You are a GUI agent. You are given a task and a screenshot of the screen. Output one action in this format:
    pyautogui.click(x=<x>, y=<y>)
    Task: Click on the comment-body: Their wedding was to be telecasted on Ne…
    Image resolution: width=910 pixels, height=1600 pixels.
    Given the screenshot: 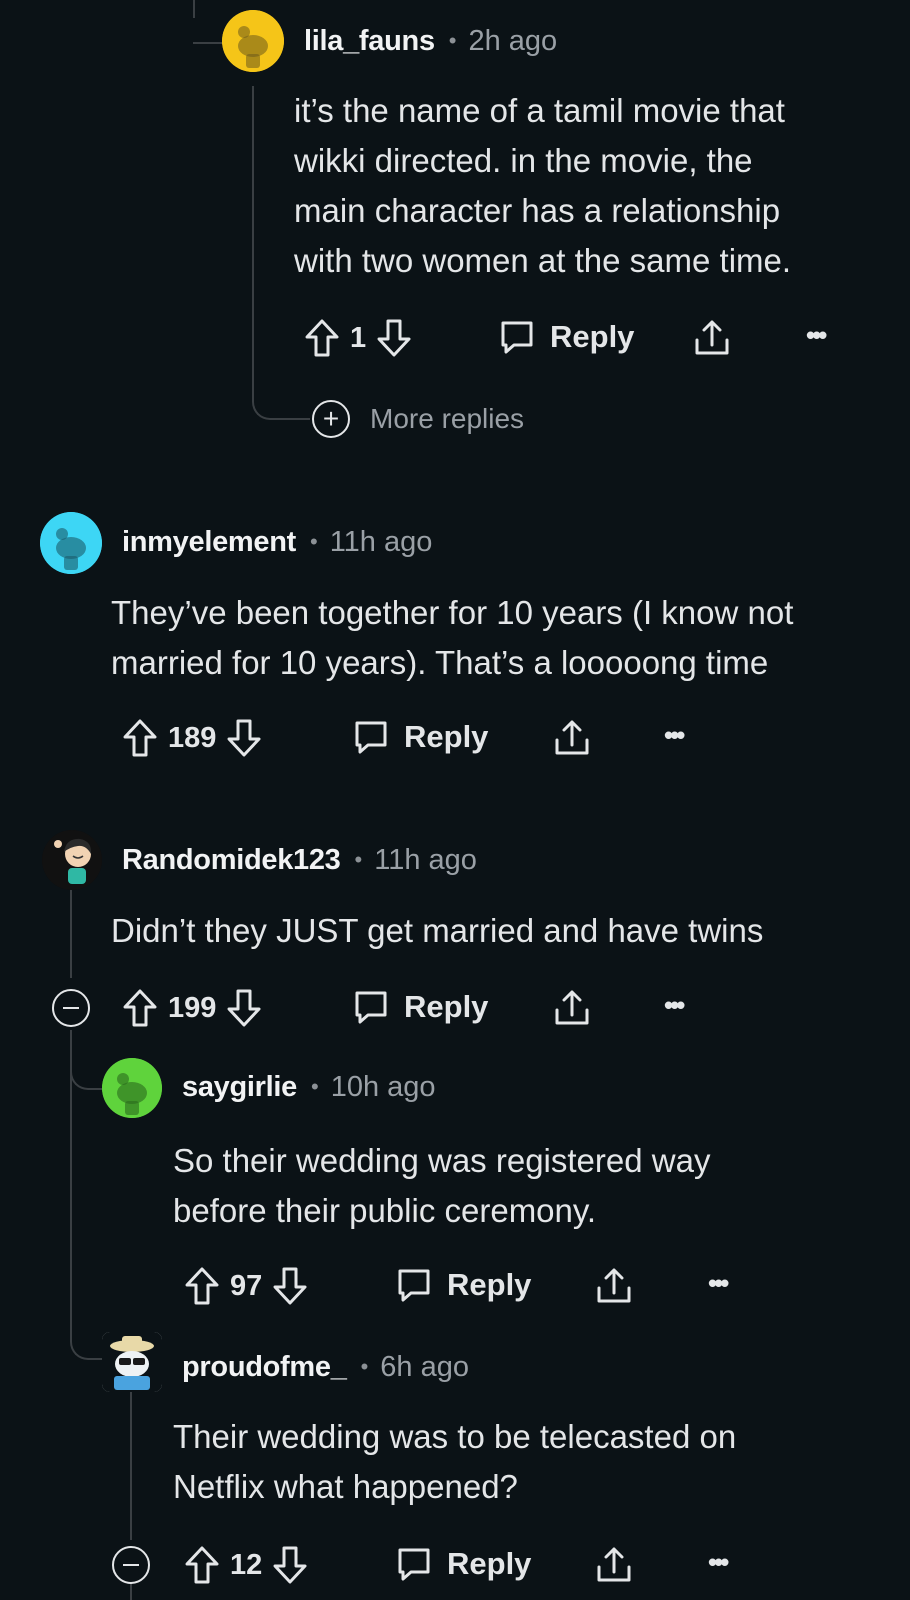 What is the action you would take?
    pyautogui.click(x=454, y=1462)
    